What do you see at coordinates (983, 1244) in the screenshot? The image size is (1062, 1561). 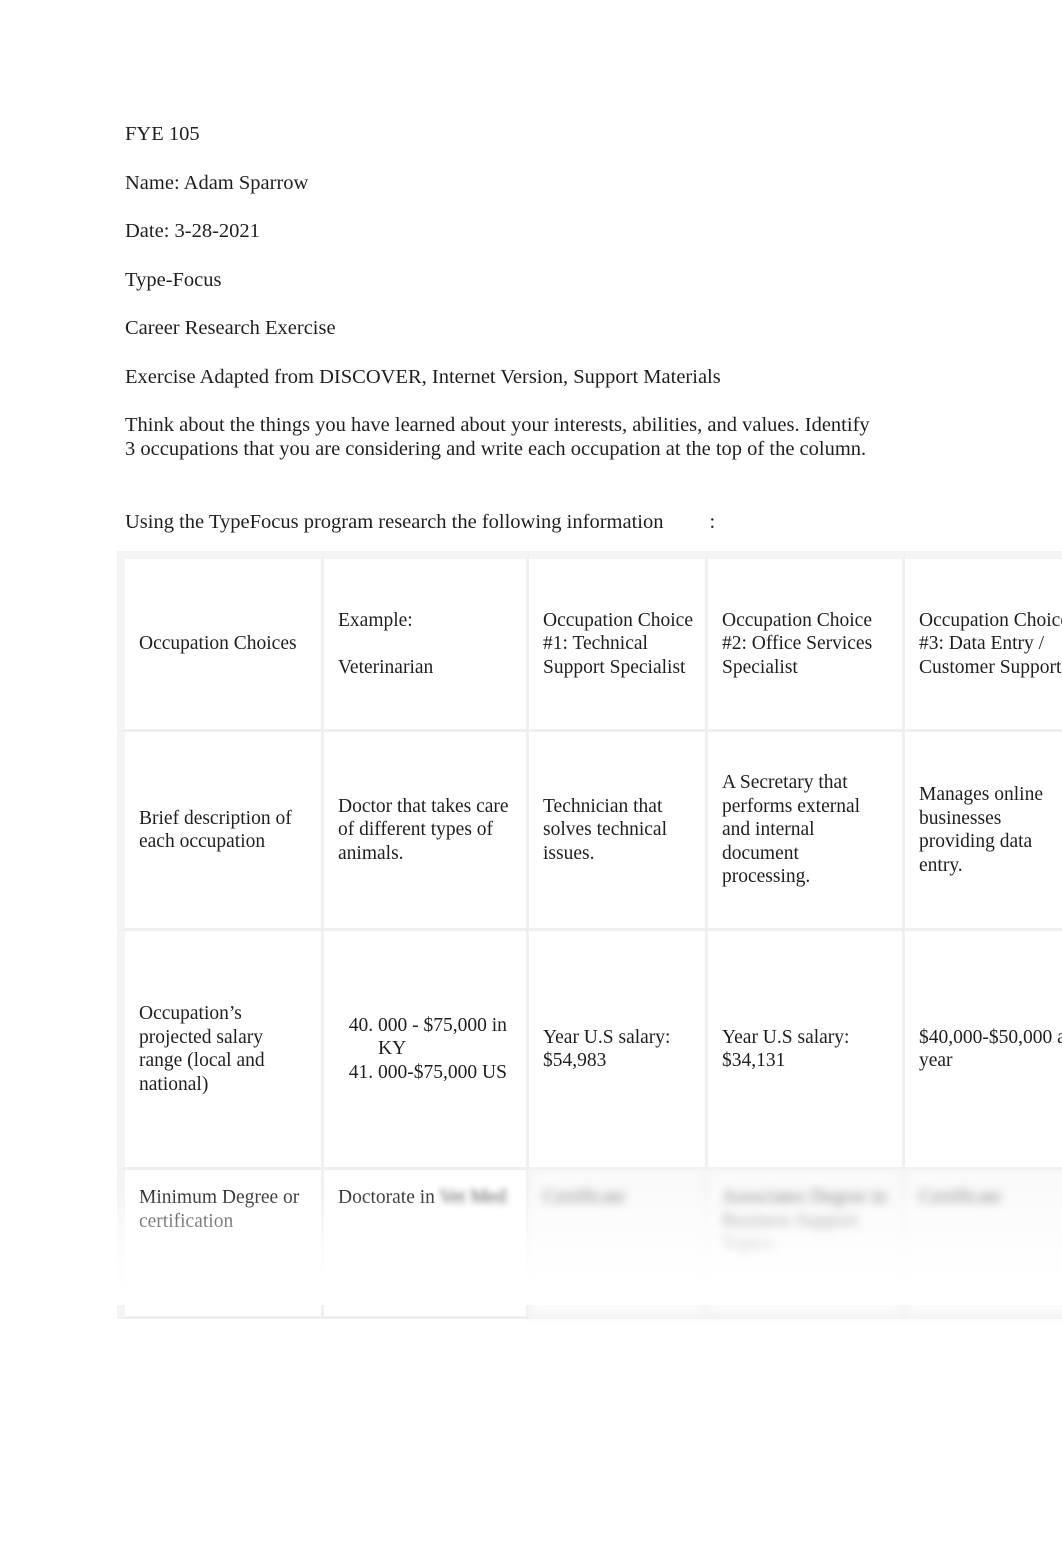 I see `cell-choice3-degree: Certificate` at bounding box center [983, 1244].